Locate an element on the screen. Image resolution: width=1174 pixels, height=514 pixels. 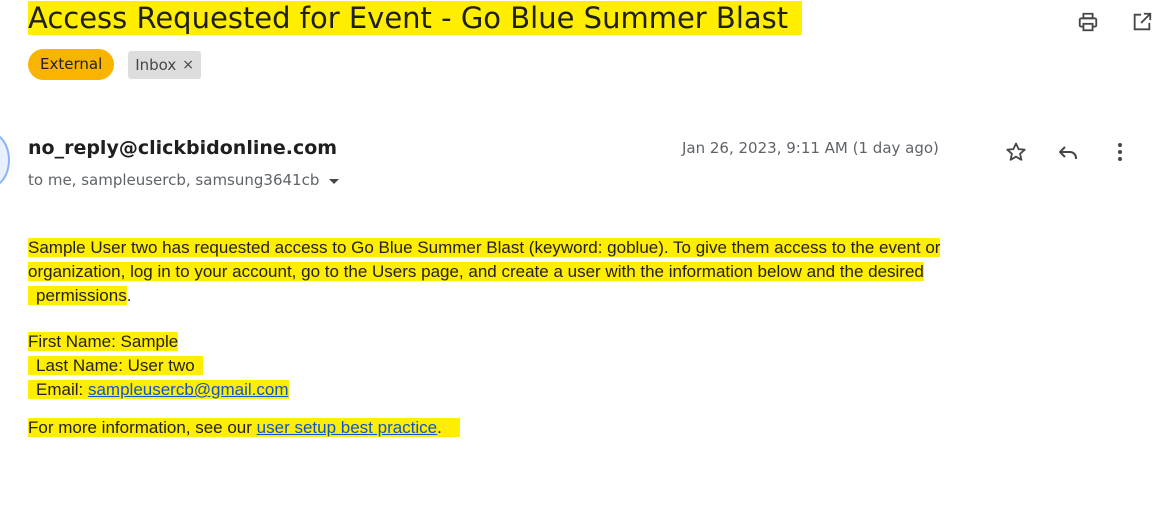
more-info-suffix: . is located at coordinates (439, 427).